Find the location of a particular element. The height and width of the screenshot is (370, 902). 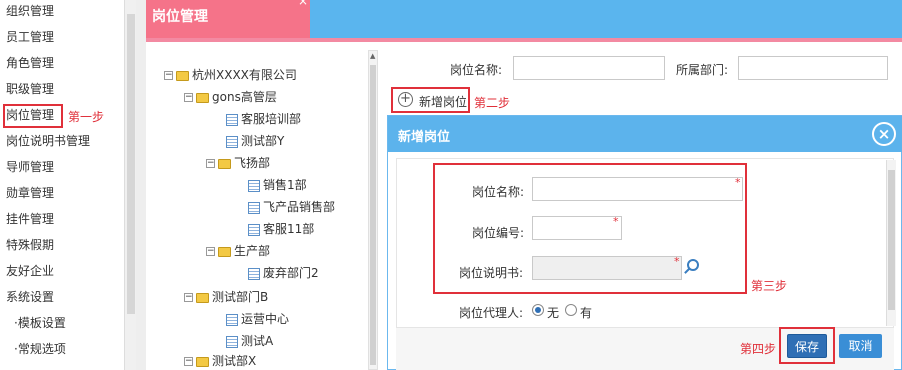

search-name-label: 岗位名称: is located at coordinates (476, 70).